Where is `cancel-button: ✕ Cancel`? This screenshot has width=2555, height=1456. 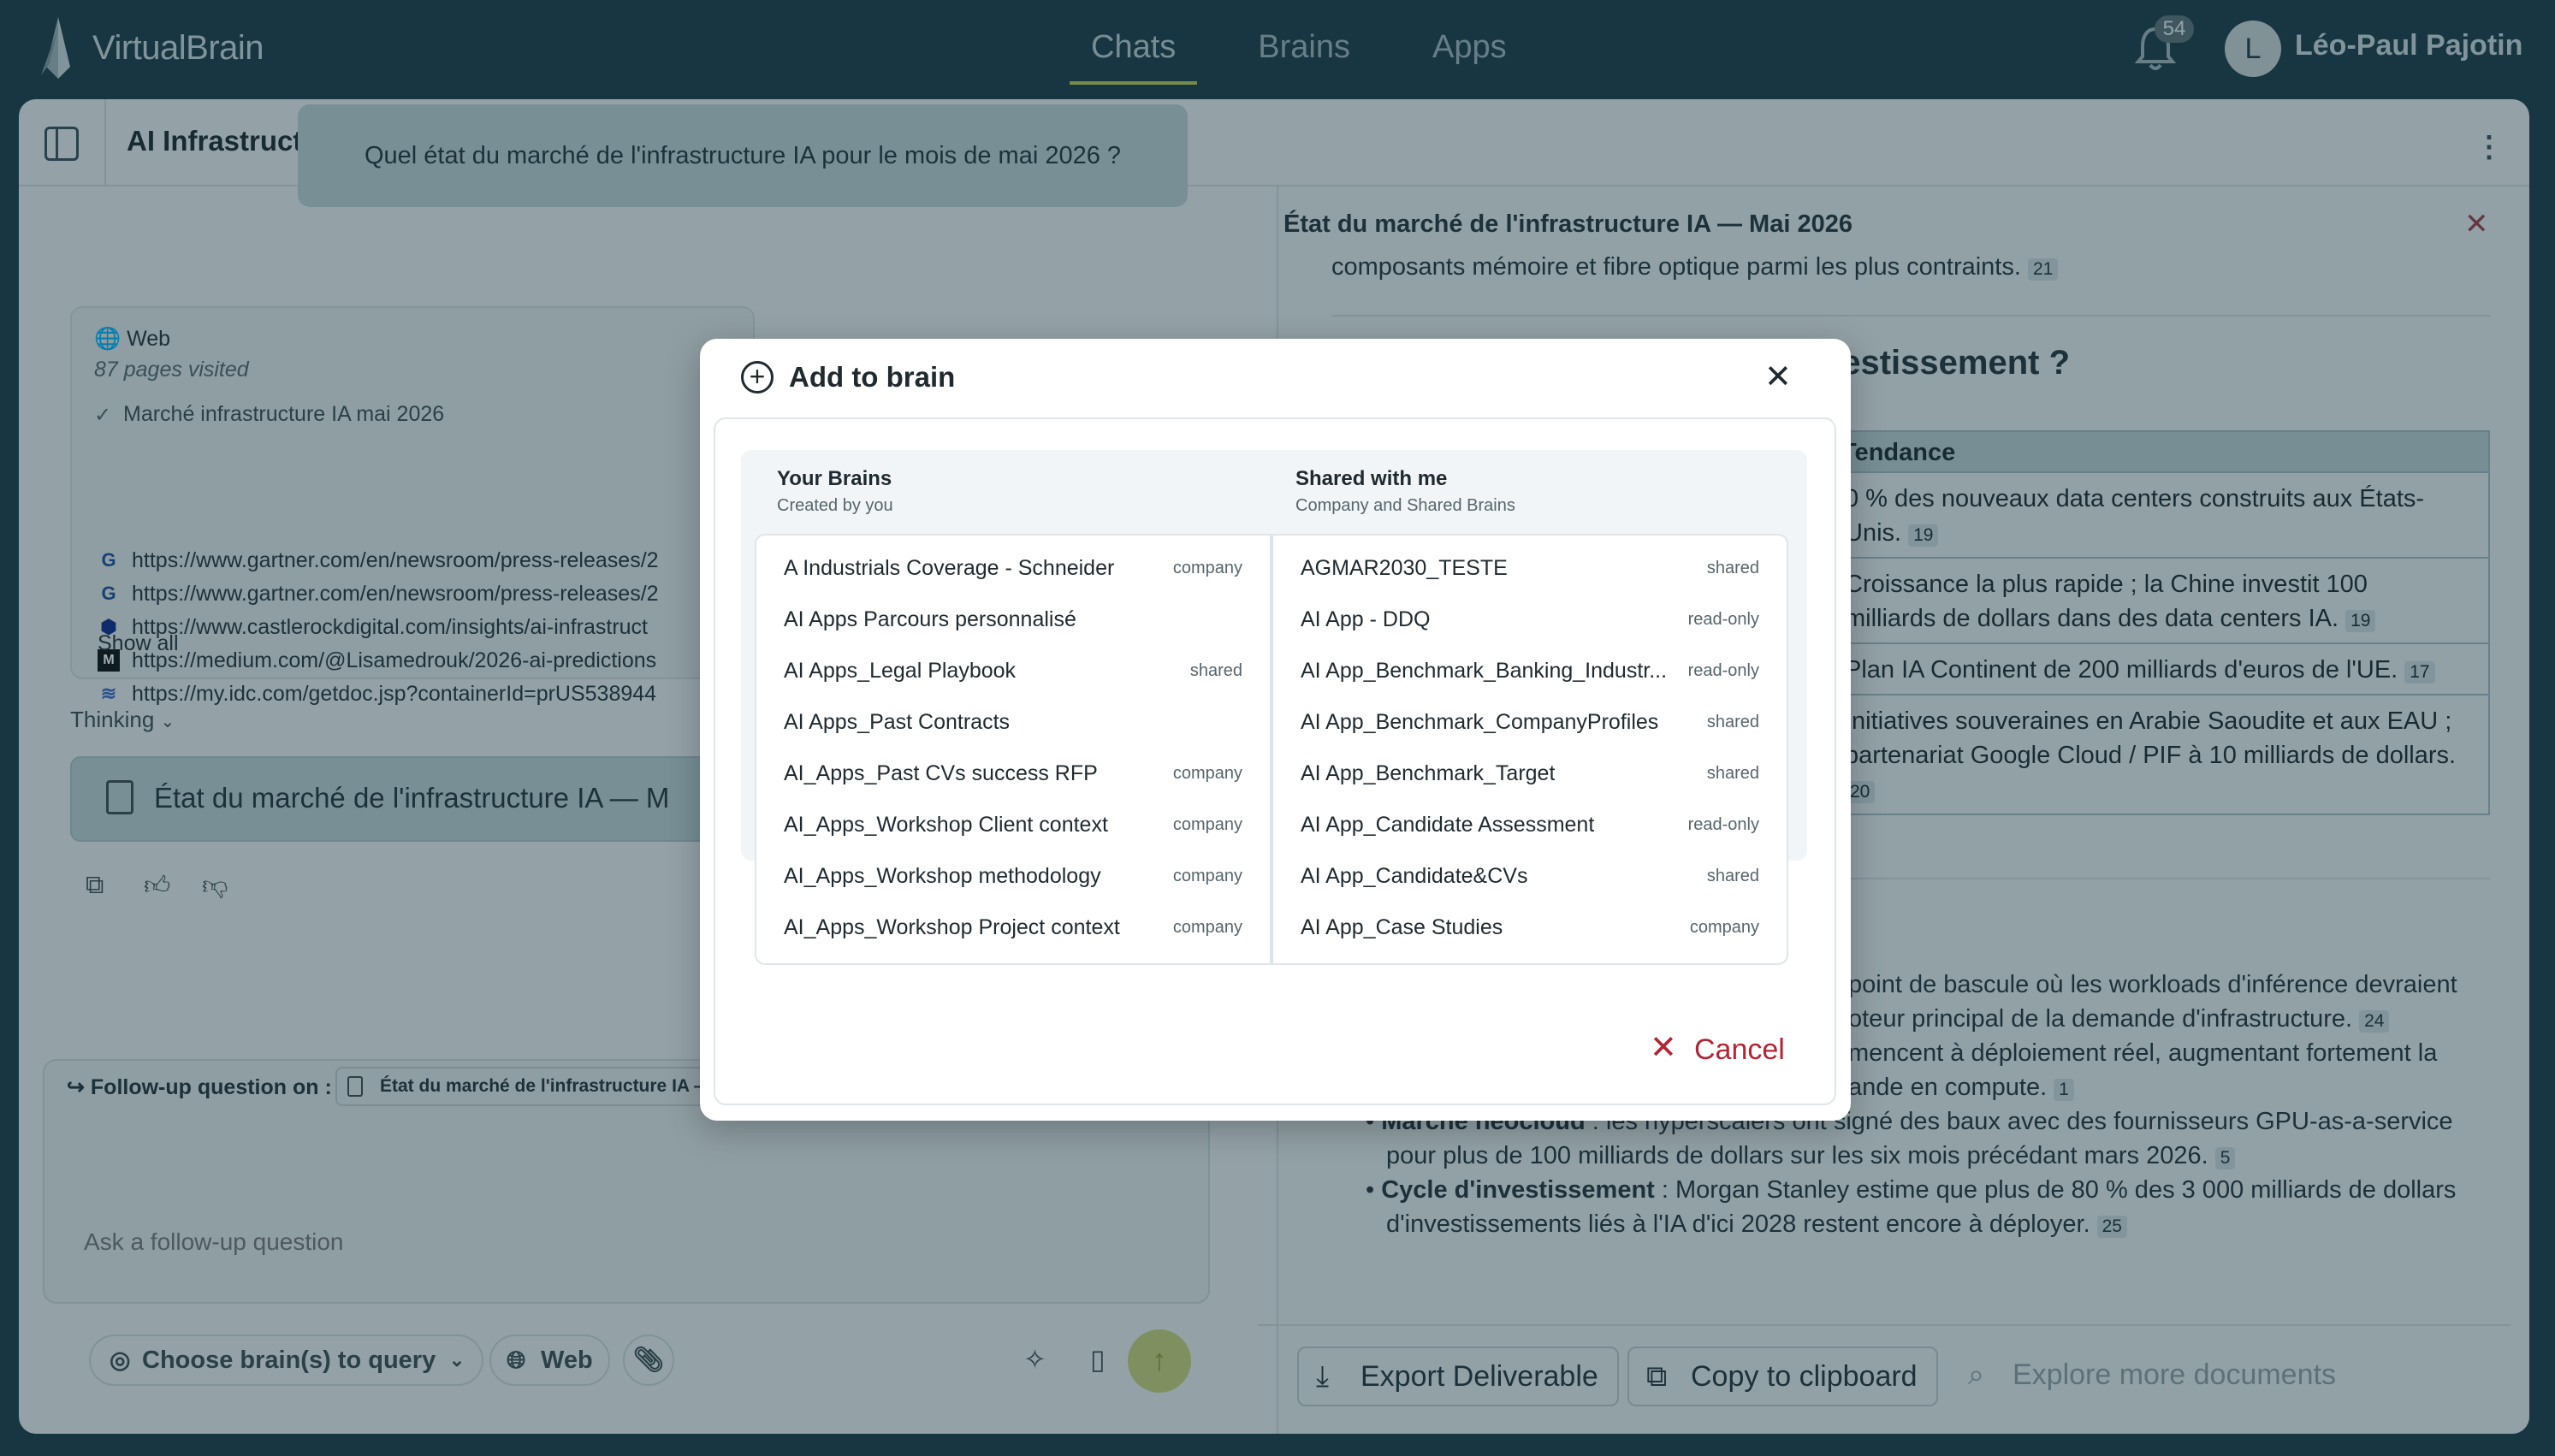 cancel-button: ✕ Cancel is located at coordinates (1739, 1050).